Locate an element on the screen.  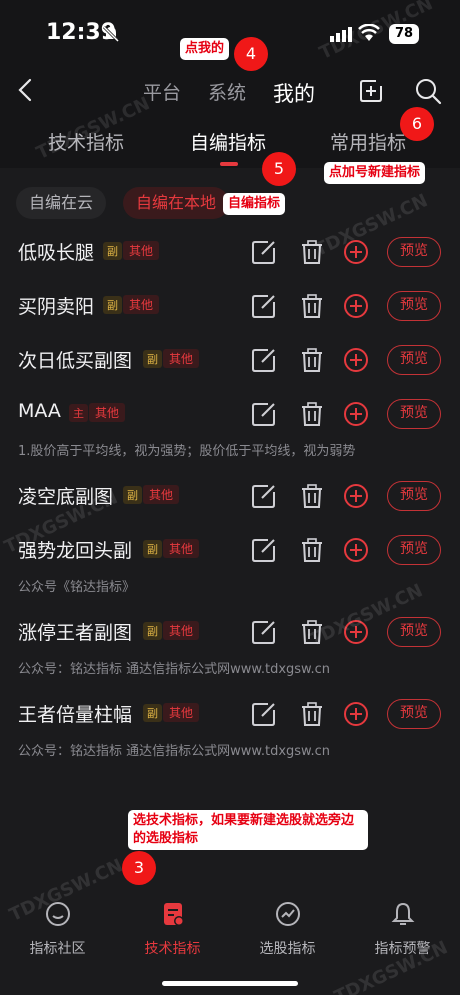
indicator-name: 王者倍量柱幅 is located at coordinates (75, 715).